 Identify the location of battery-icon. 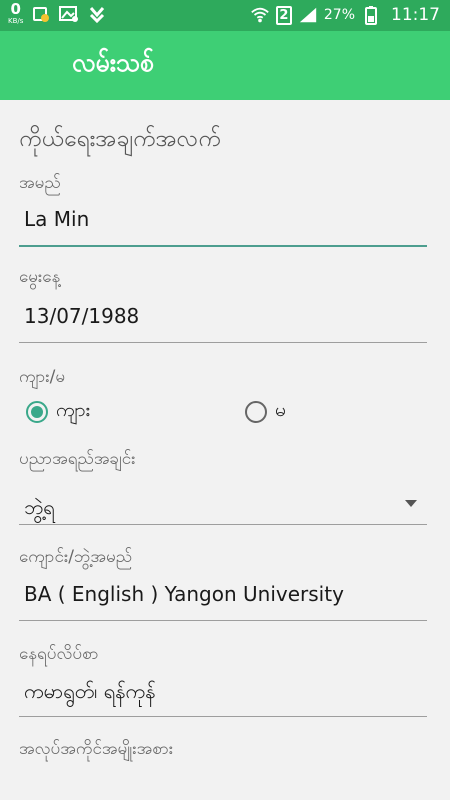
(371, 15).